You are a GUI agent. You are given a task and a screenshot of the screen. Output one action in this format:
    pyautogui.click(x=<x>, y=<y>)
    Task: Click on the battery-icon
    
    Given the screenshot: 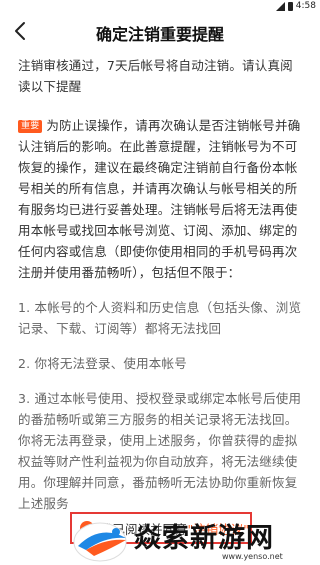 What is the action you would take?
    pyautogui.click(x=290, y=6)
    